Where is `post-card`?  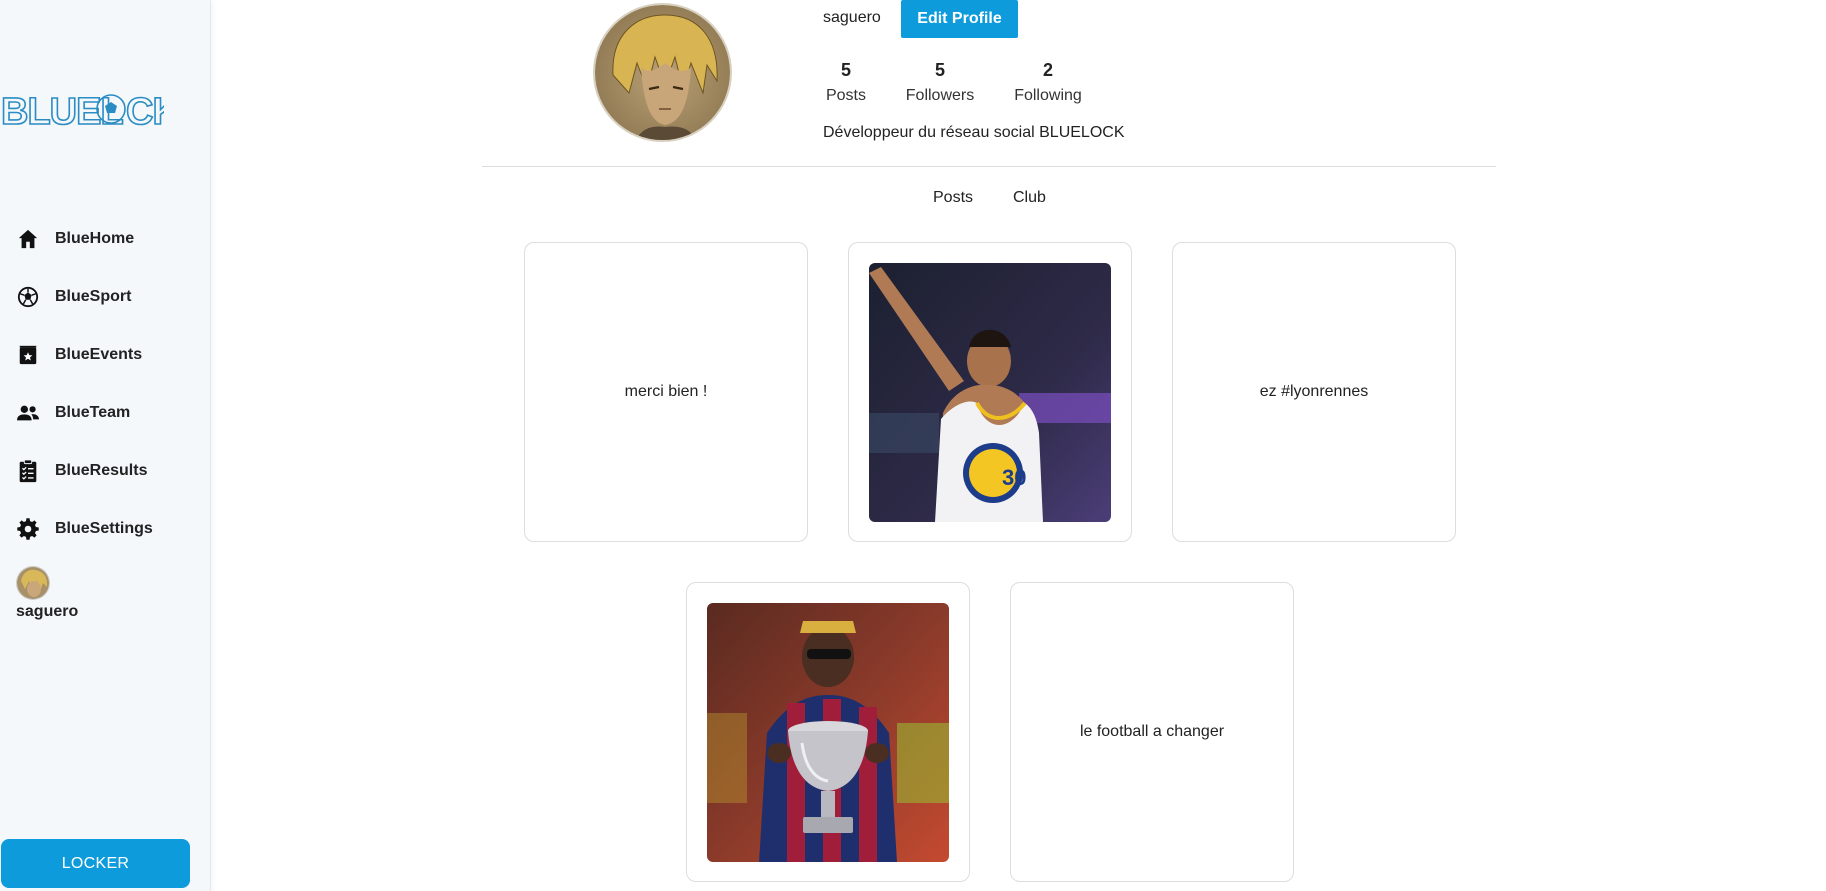 post-card is located at coordinates (828, 732).